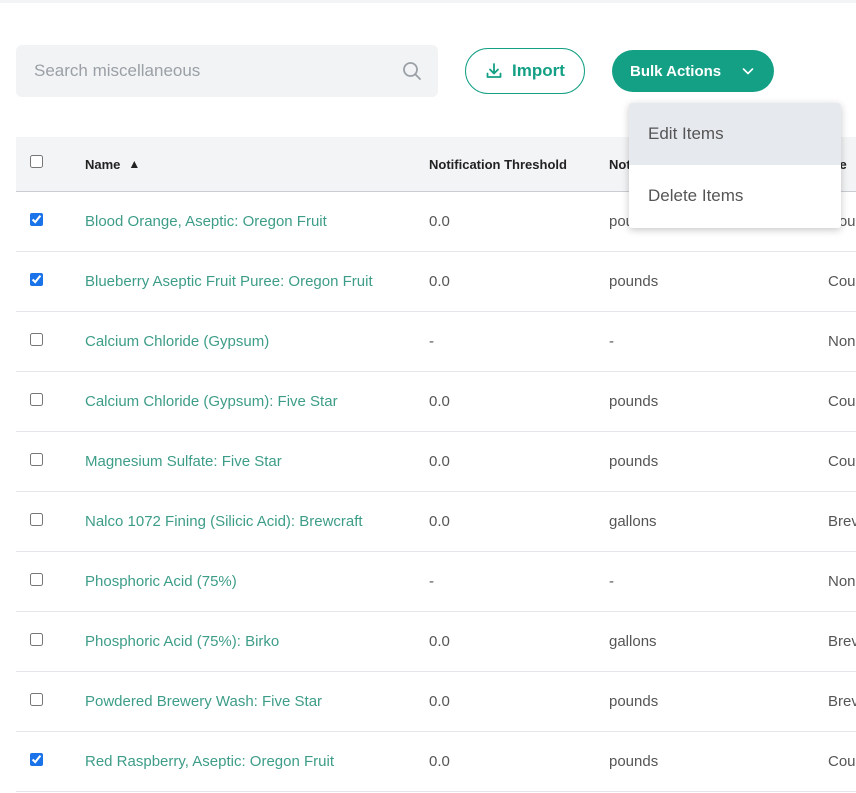 The height and width of the screenshot is (793, 856). I want to click on column-header-unit: Not, so click(620, 164).